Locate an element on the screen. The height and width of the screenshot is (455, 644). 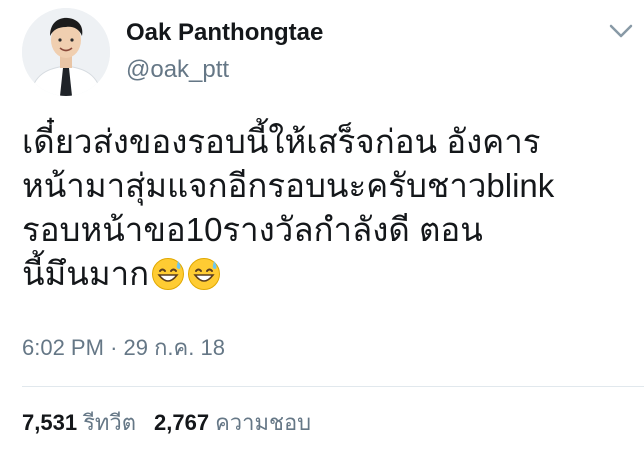
likes-label: ความชอบ is located at coordinates (263, 422).